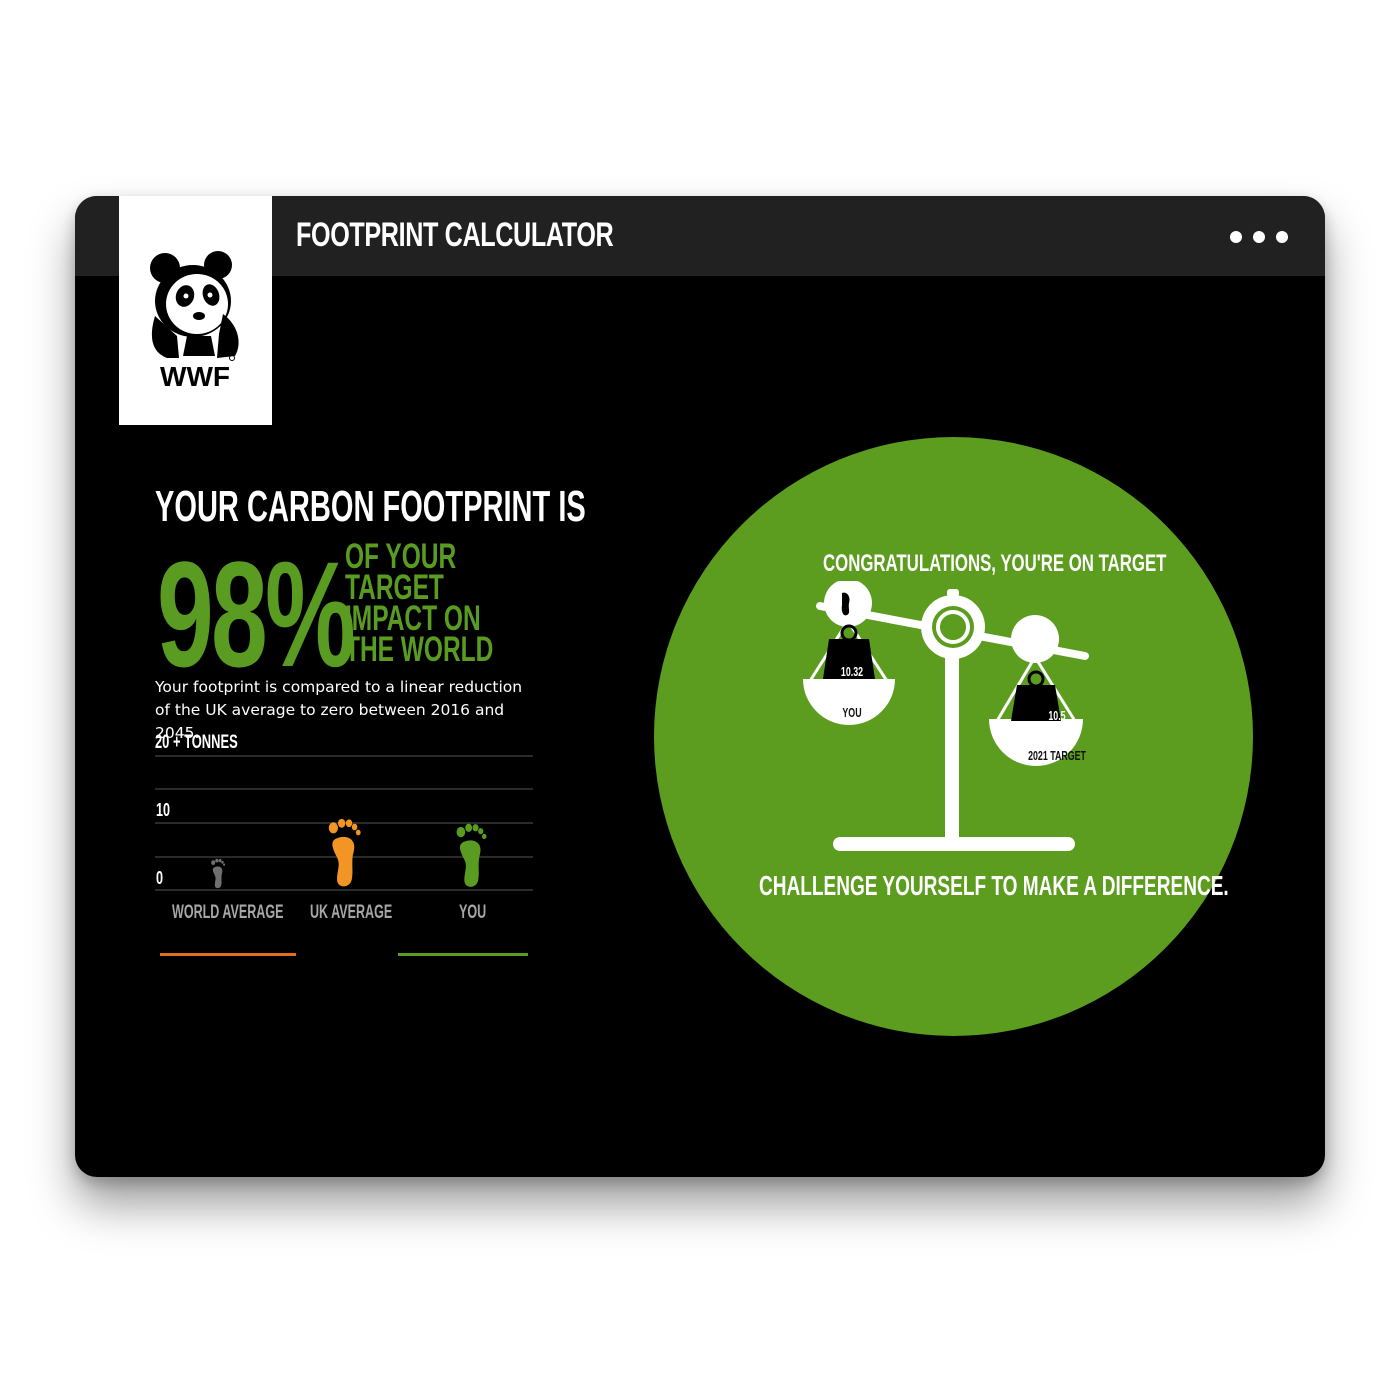 The height and width of the screenshot is (1400, 1400). I want to click on footprint-bar-you, so click(471, 854).